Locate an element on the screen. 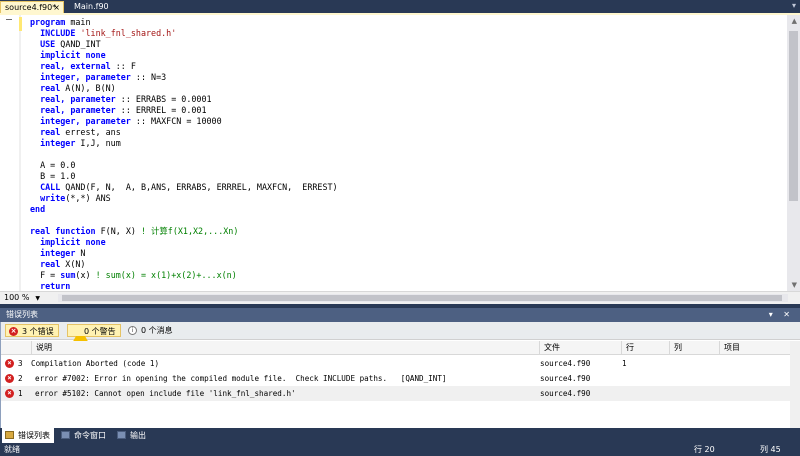 This screenshot has width=800, height=456. tab-main: Main.f90 is located at coordinates (91, 7).